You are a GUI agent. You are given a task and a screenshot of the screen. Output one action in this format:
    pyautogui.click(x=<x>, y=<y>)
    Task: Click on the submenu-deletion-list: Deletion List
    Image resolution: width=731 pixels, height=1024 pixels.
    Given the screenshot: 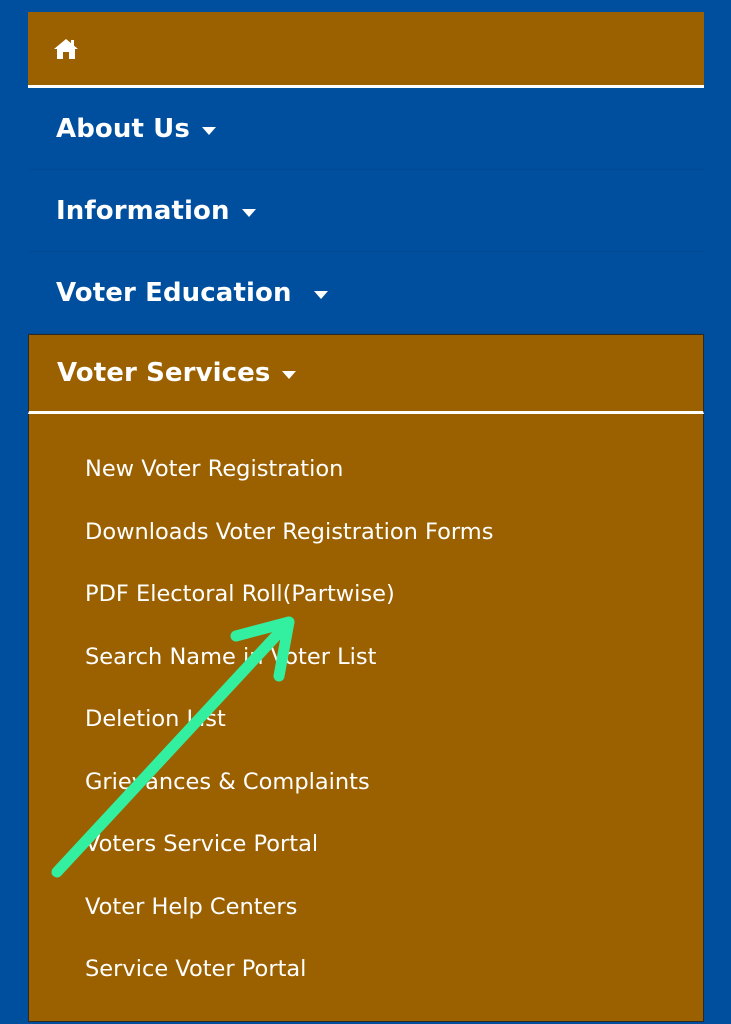 What is the action you would take?
    pyautogui.click(x=366, y=719)
    